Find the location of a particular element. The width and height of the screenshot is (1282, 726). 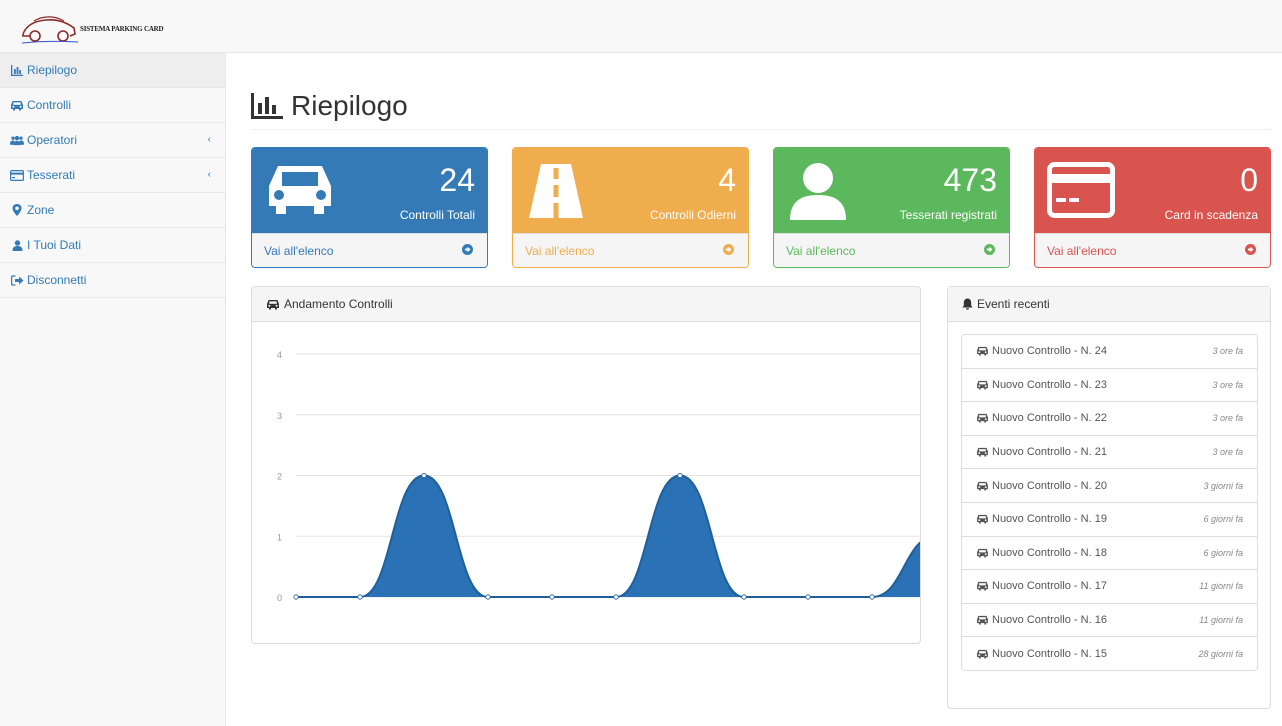

y-tick-label: 2 is located at coordinates (279, 477).